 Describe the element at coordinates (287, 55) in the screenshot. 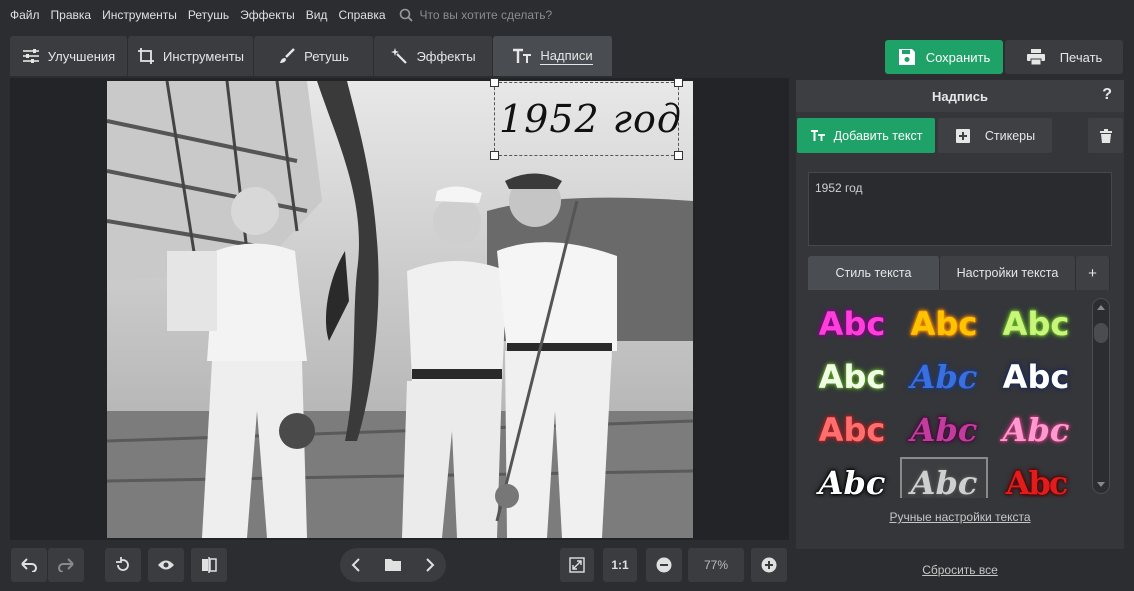

I see `brush-icon` at that location.